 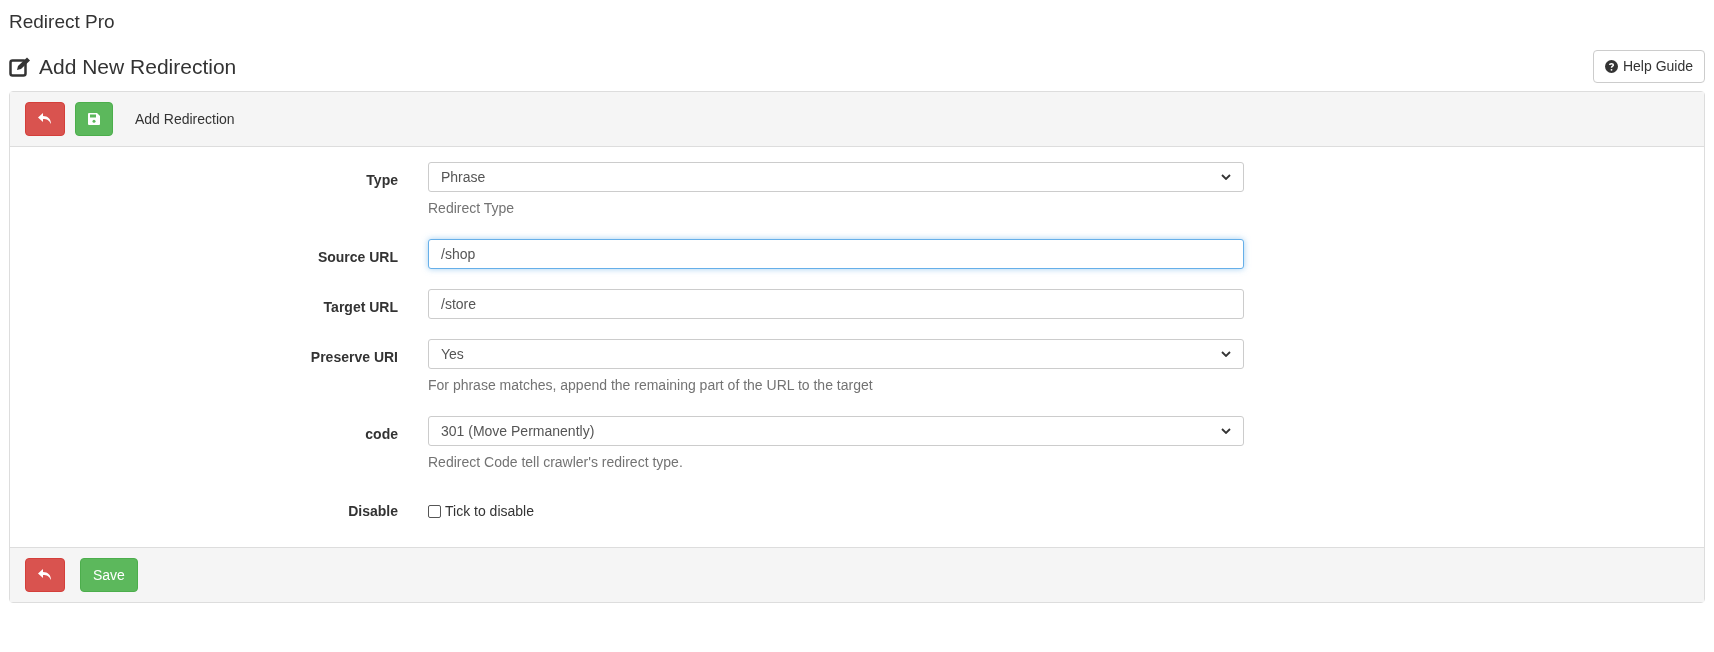 What do you see at coordinates (1611, 66) in the screenshot?
I see `question-circle-icon` at bounding box center [1611, 66].